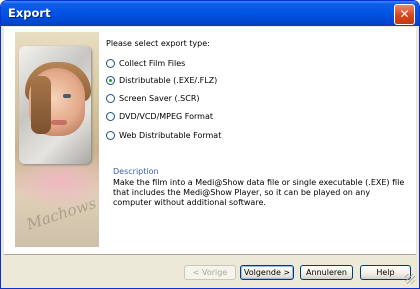 The height and width of the screenshot is (289, 420). What do you see at coordinates (152, 63) in the screenshot?
I see `option-label: Collect Film Files` at bounding box center [152, 63].